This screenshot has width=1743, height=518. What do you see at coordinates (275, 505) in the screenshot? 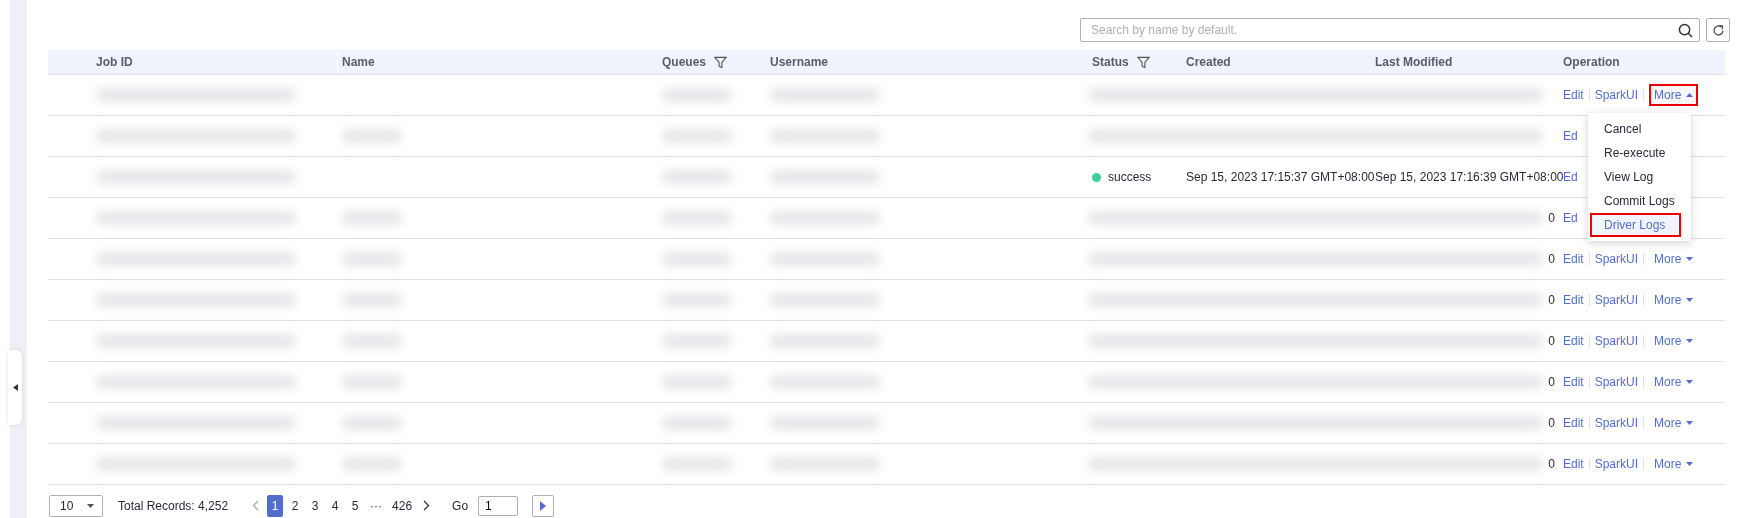
I see `page-button: 1` at bounding box center [275, 505].